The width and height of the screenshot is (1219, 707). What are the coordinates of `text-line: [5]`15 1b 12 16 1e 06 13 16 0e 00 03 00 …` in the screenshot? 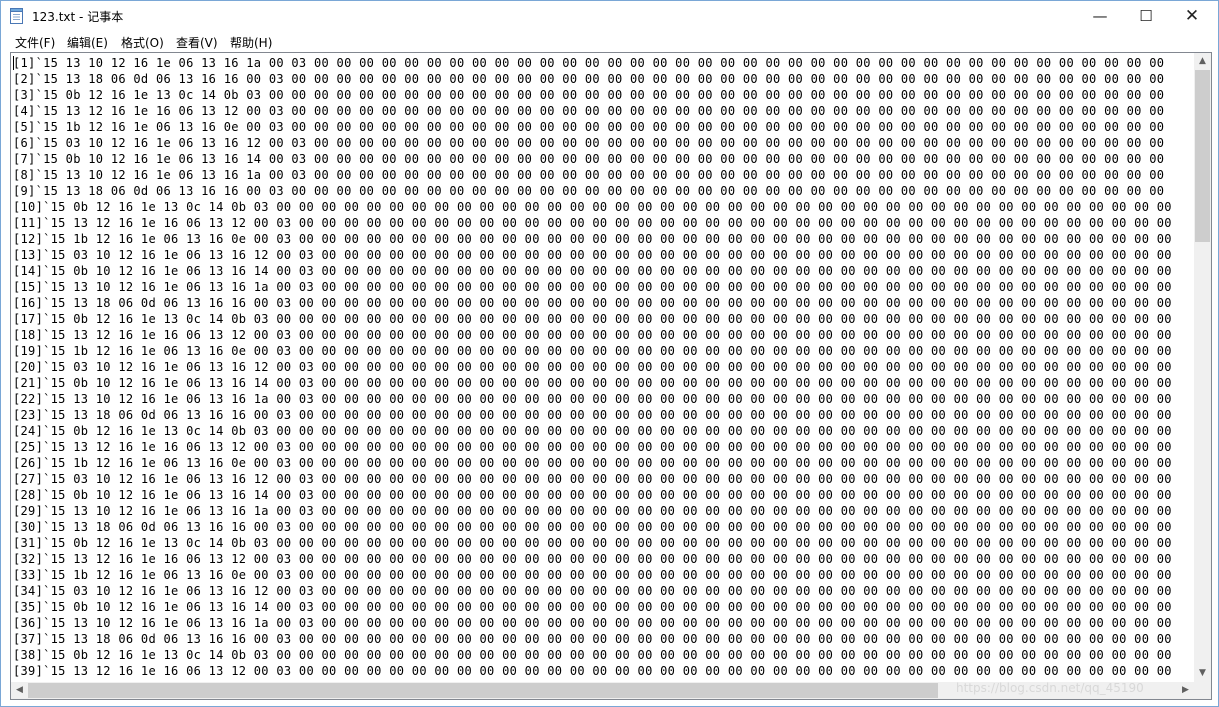 It's located at (589, 127).